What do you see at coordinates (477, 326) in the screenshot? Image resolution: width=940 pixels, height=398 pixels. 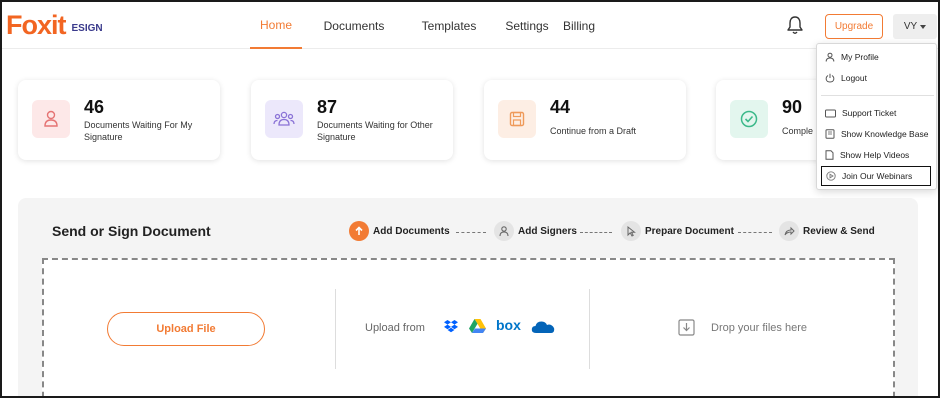 I see `google-drive-icon` at bounding box center [477, 326].